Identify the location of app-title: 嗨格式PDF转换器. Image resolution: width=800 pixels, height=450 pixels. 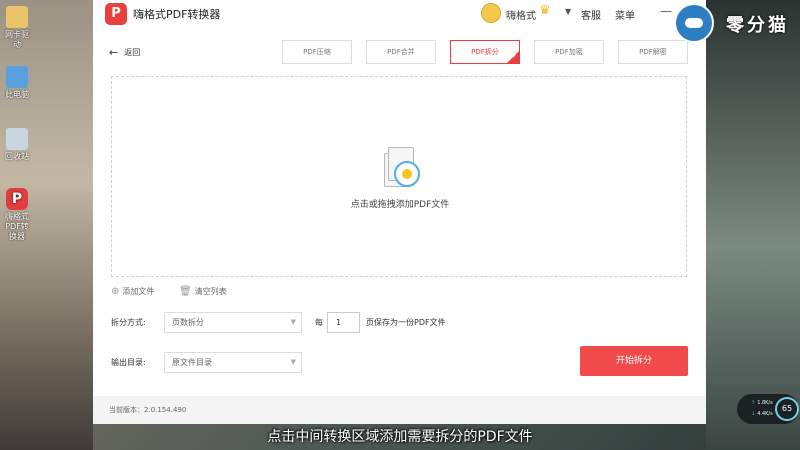
(177, 14).